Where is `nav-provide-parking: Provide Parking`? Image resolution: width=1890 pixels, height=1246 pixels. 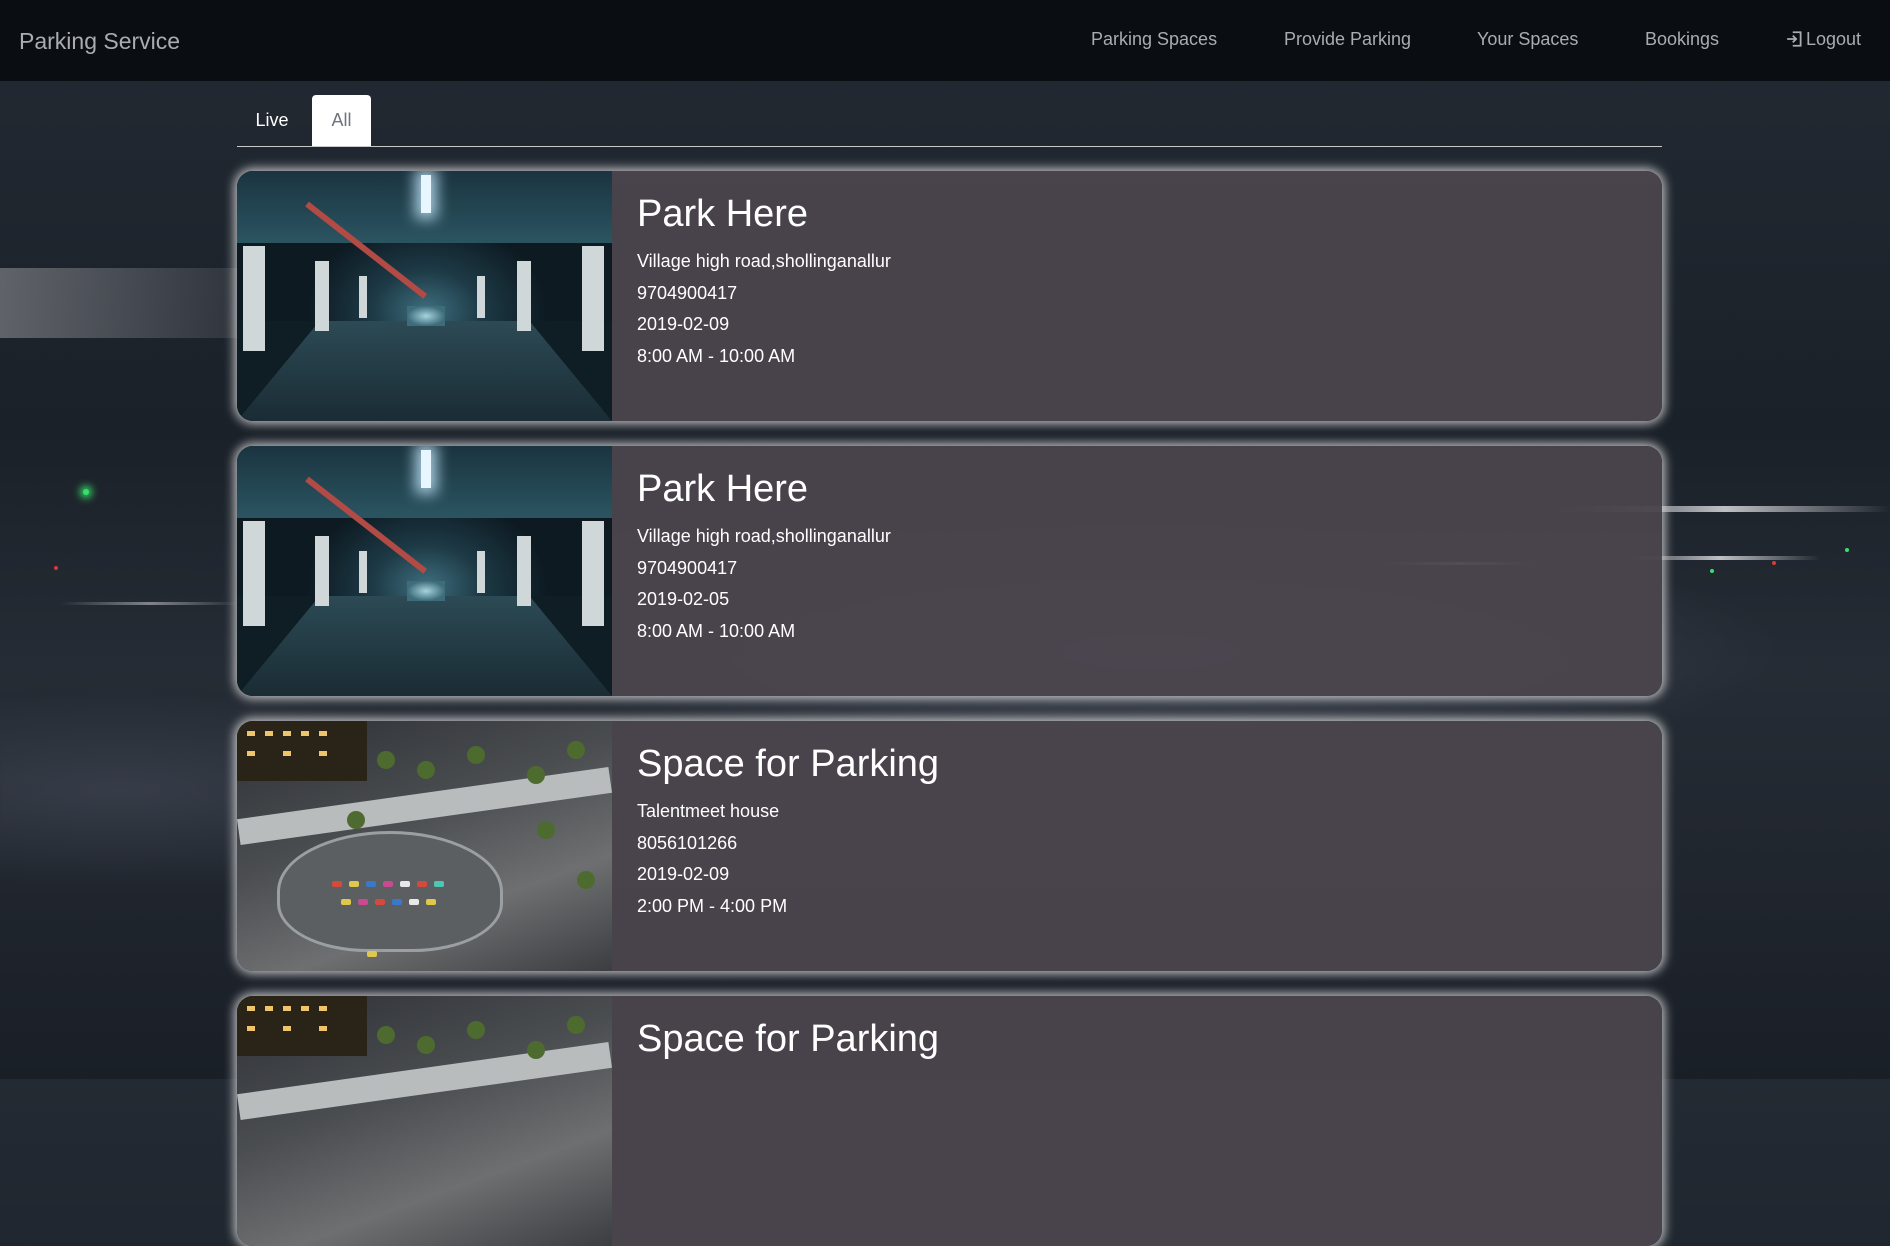
nav-provide-parking: Provide Parking is located at coordinates (1347, 39).